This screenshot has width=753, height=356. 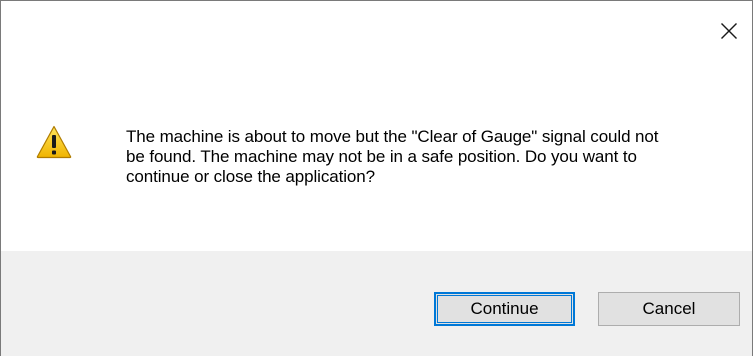 What do you see at coordinates (54, 142) in the screenshot?
I see `warning-icon` at bounding box center [54, 142].